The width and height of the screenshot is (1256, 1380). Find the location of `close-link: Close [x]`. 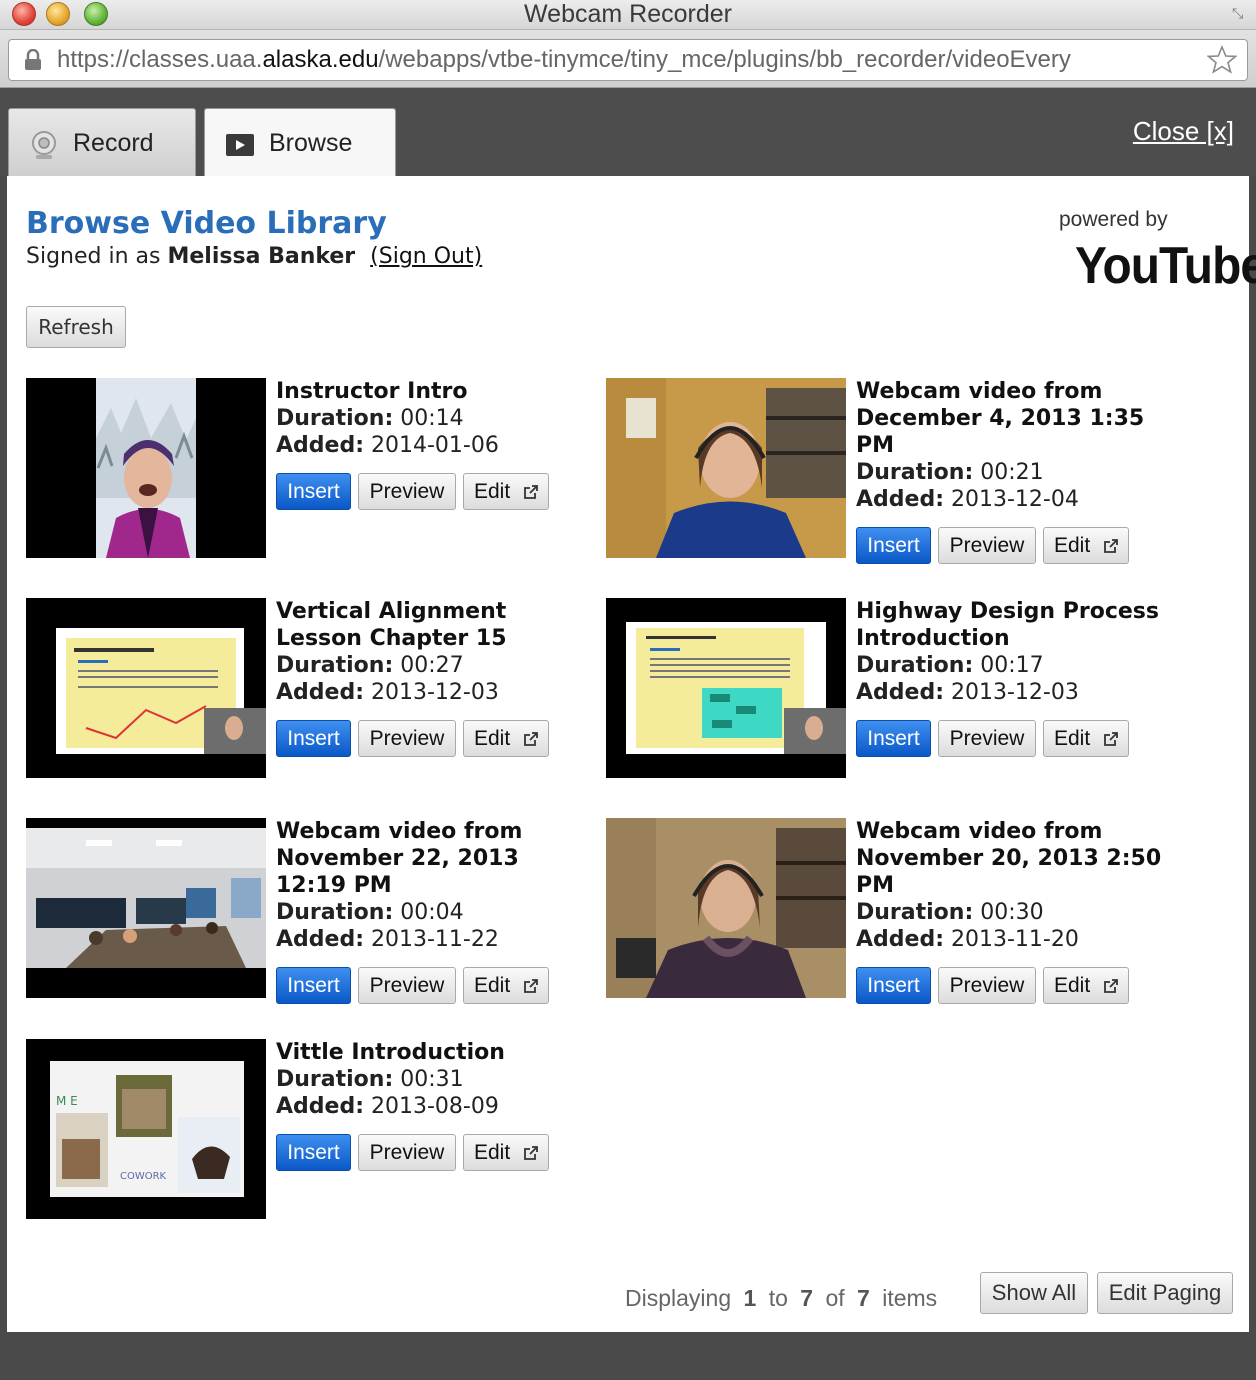

close-link: Close [x] is located at coordinates (1183, 131).